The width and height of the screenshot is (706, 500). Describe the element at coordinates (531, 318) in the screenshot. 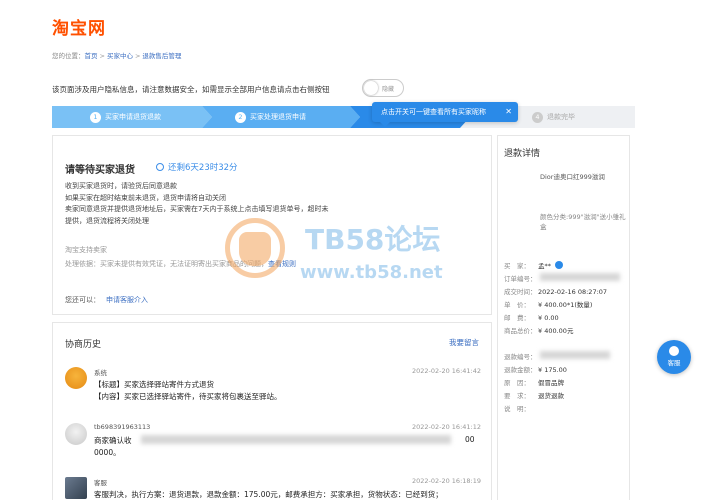

I see `field-postage: 邮 费： ¥ 0.00` at that location.